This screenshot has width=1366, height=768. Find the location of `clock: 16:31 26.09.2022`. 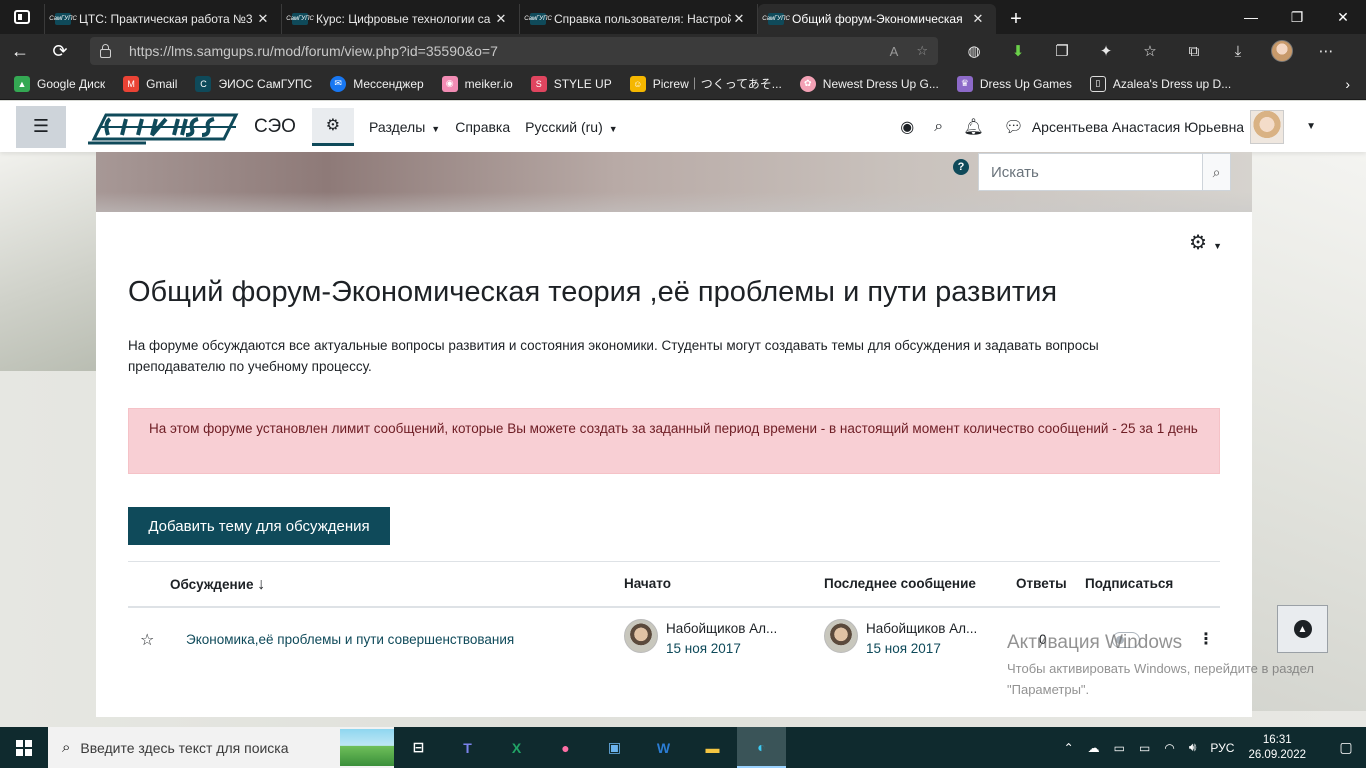

clock: 16:31 26.09.2022 is located at coordinates (1277, 748).